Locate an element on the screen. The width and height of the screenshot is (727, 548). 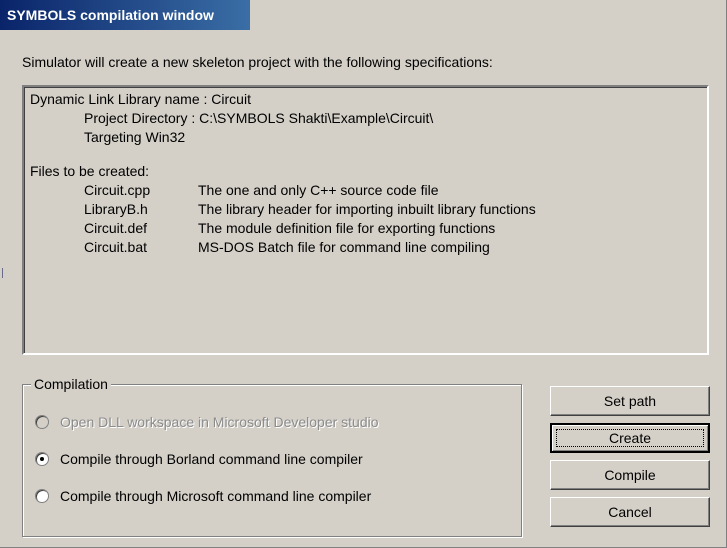
files-heading: Files to be created: is located at coordinates (90, 171).